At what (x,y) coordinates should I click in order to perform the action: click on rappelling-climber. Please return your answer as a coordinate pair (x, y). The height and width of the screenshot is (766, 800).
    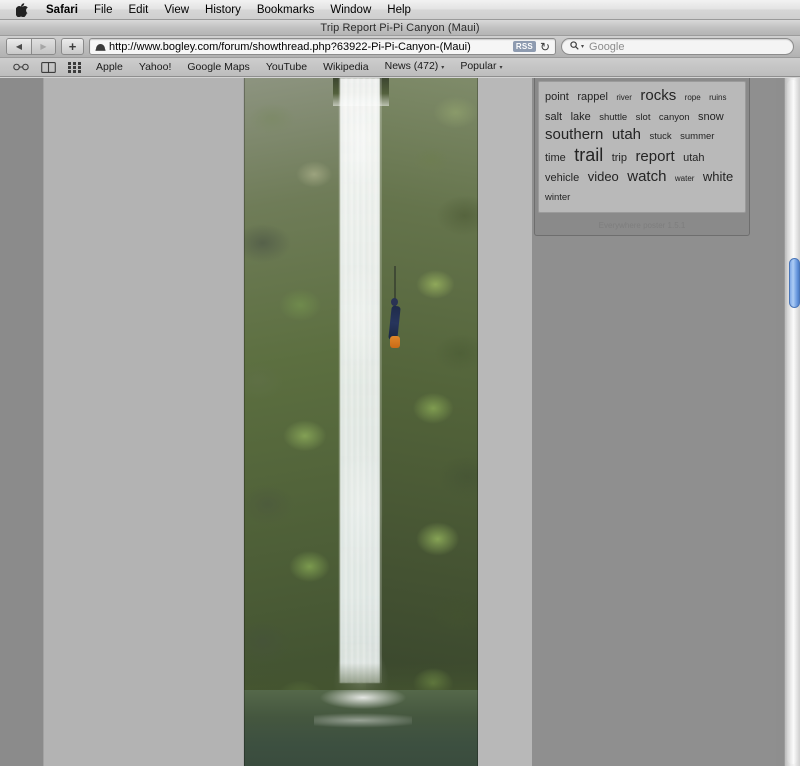
    Looking at the image, I should click on (394, 309).